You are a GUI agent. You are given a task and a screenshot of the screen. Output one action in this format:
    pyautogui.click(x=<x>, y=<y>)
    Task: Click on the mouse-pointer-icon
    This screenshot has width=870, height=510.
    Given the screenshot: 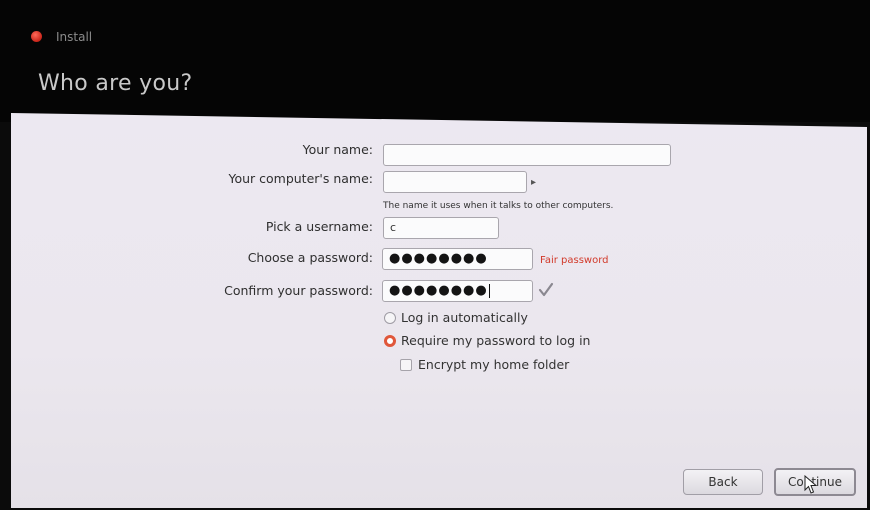 What is the action you would take?
    pyautogui.click(x=811, y=484)
    